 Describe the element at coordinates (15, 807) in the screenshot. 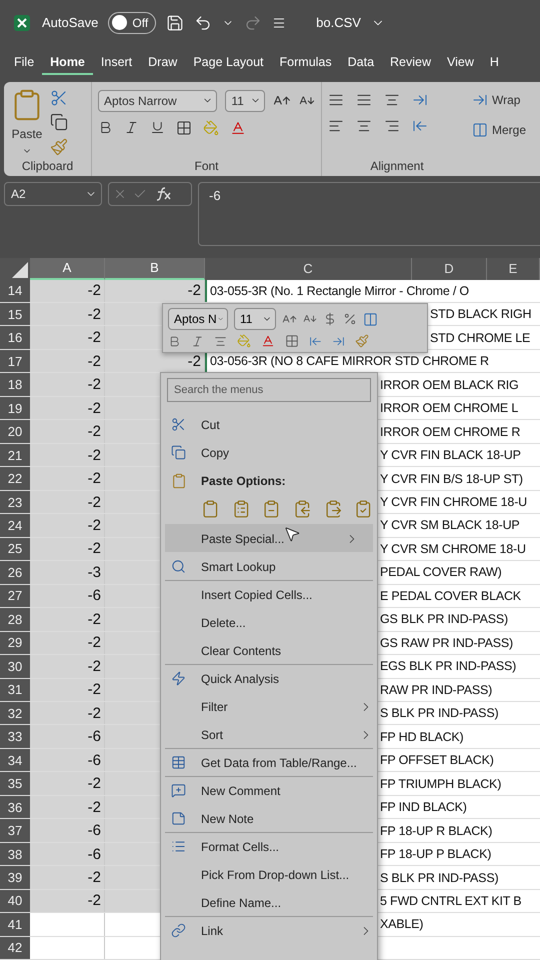

I see `row-header: 36` at that location.